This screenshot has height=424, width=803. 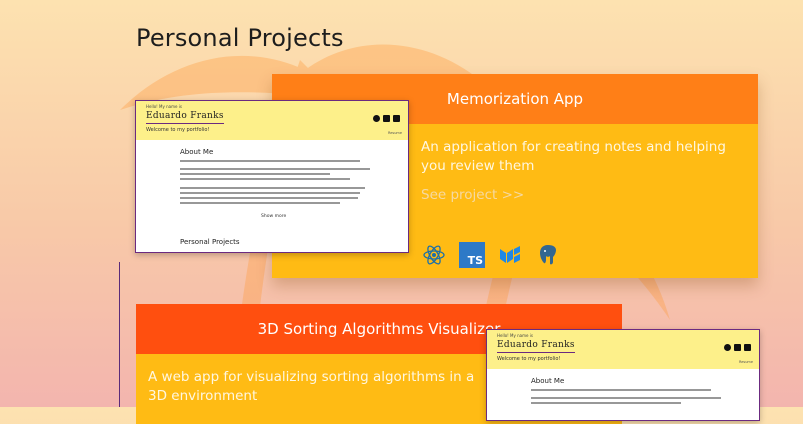 What do you see at coordinates (210, 242) in the screenshot?
I see `preview-projects-heading: Personal Projects` at bounding box center [210, 242].